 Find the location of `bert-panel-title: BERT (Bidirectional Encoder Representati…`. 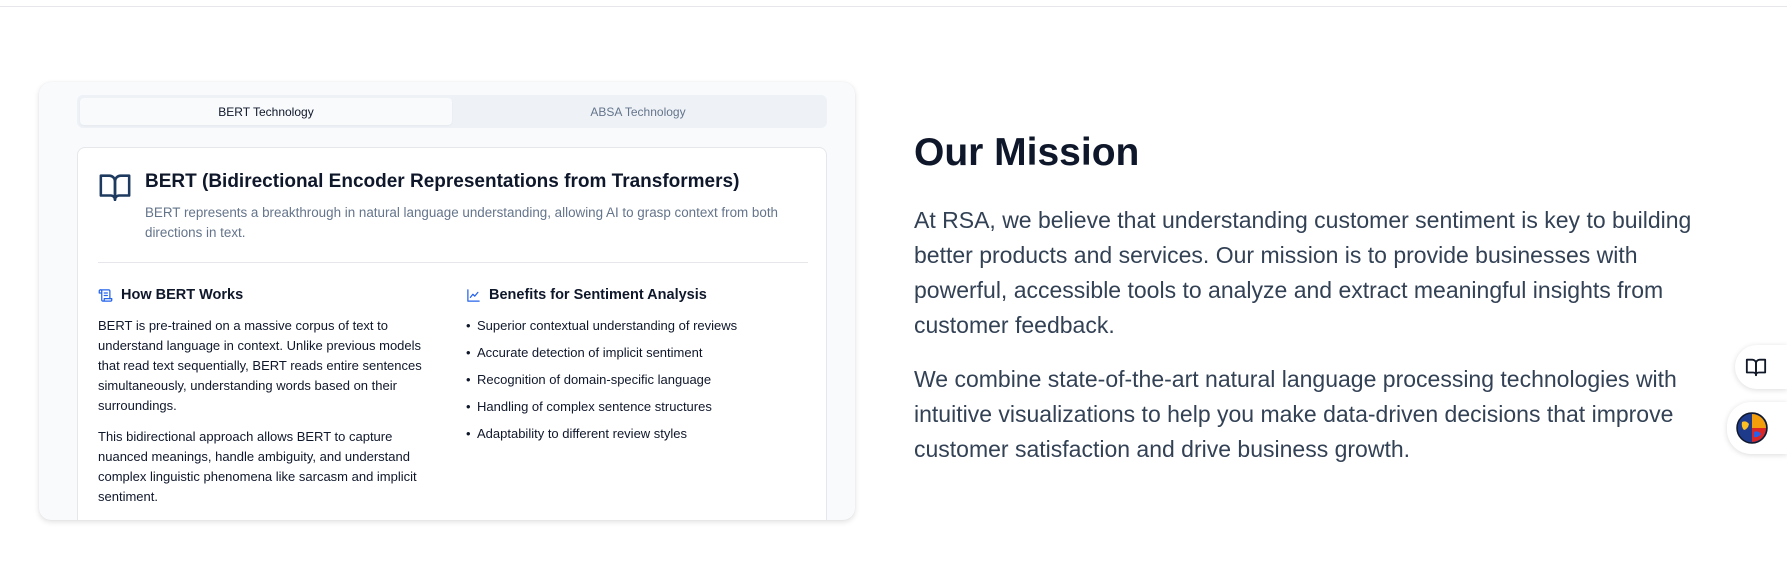

bert-panel-title: BERT (Bidirectional Encoder Representati… is located at coordinates (442, 181).